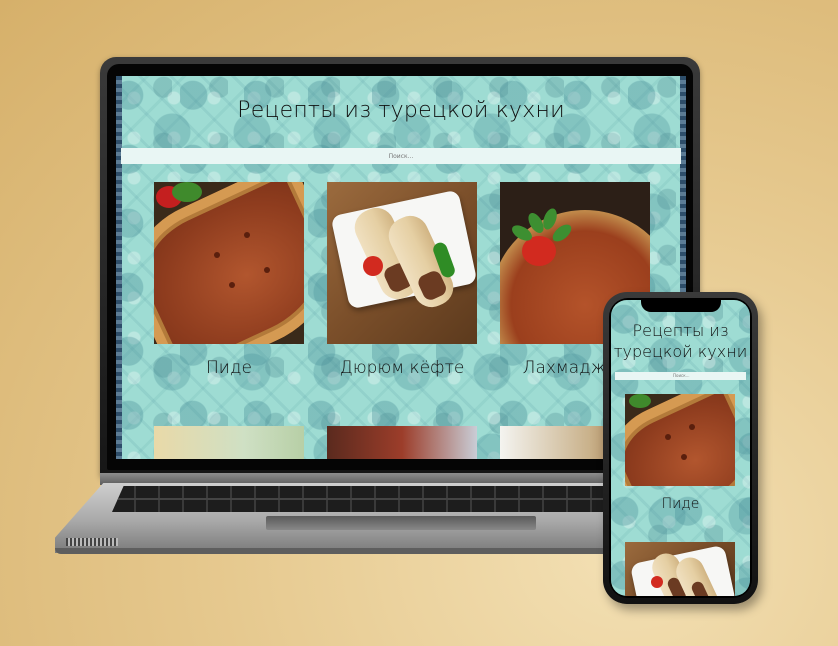 Image resolution: width=838 pixels, height=646 pixels. I want to click on page-title-mobile: Рецепты из турецкой кухни, so click(680, 341).